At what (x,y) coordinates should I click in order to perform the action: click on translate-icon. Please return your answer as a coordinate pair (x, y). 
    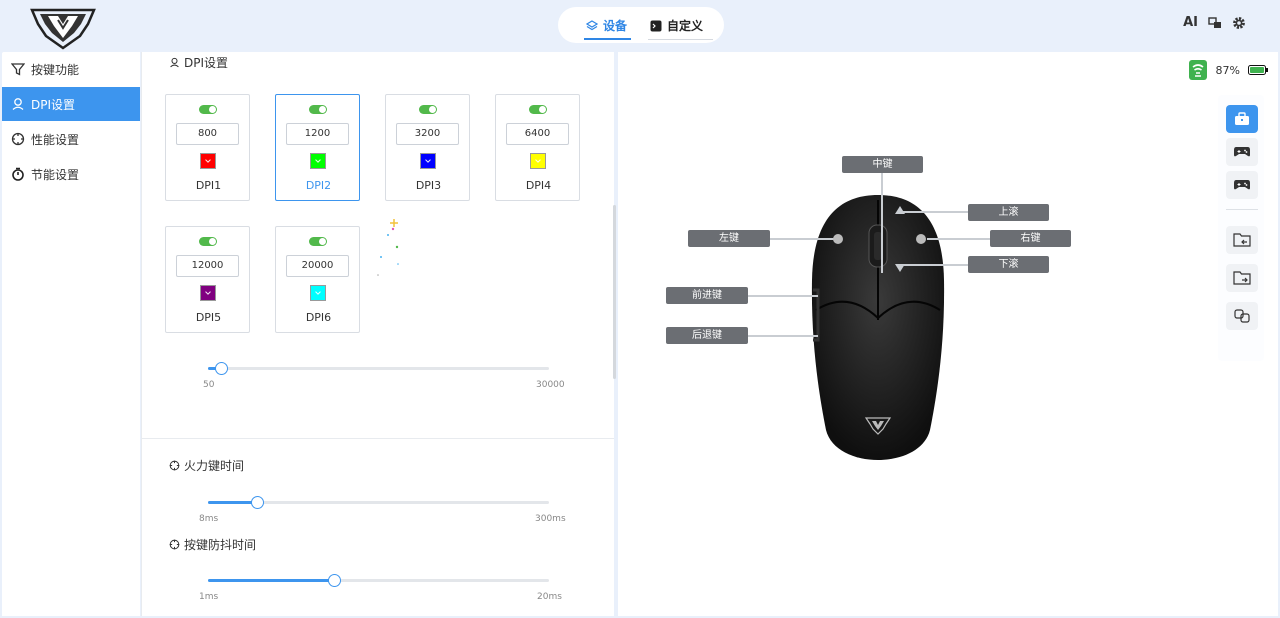
    Looking at the image, I should click on (1215, 23).